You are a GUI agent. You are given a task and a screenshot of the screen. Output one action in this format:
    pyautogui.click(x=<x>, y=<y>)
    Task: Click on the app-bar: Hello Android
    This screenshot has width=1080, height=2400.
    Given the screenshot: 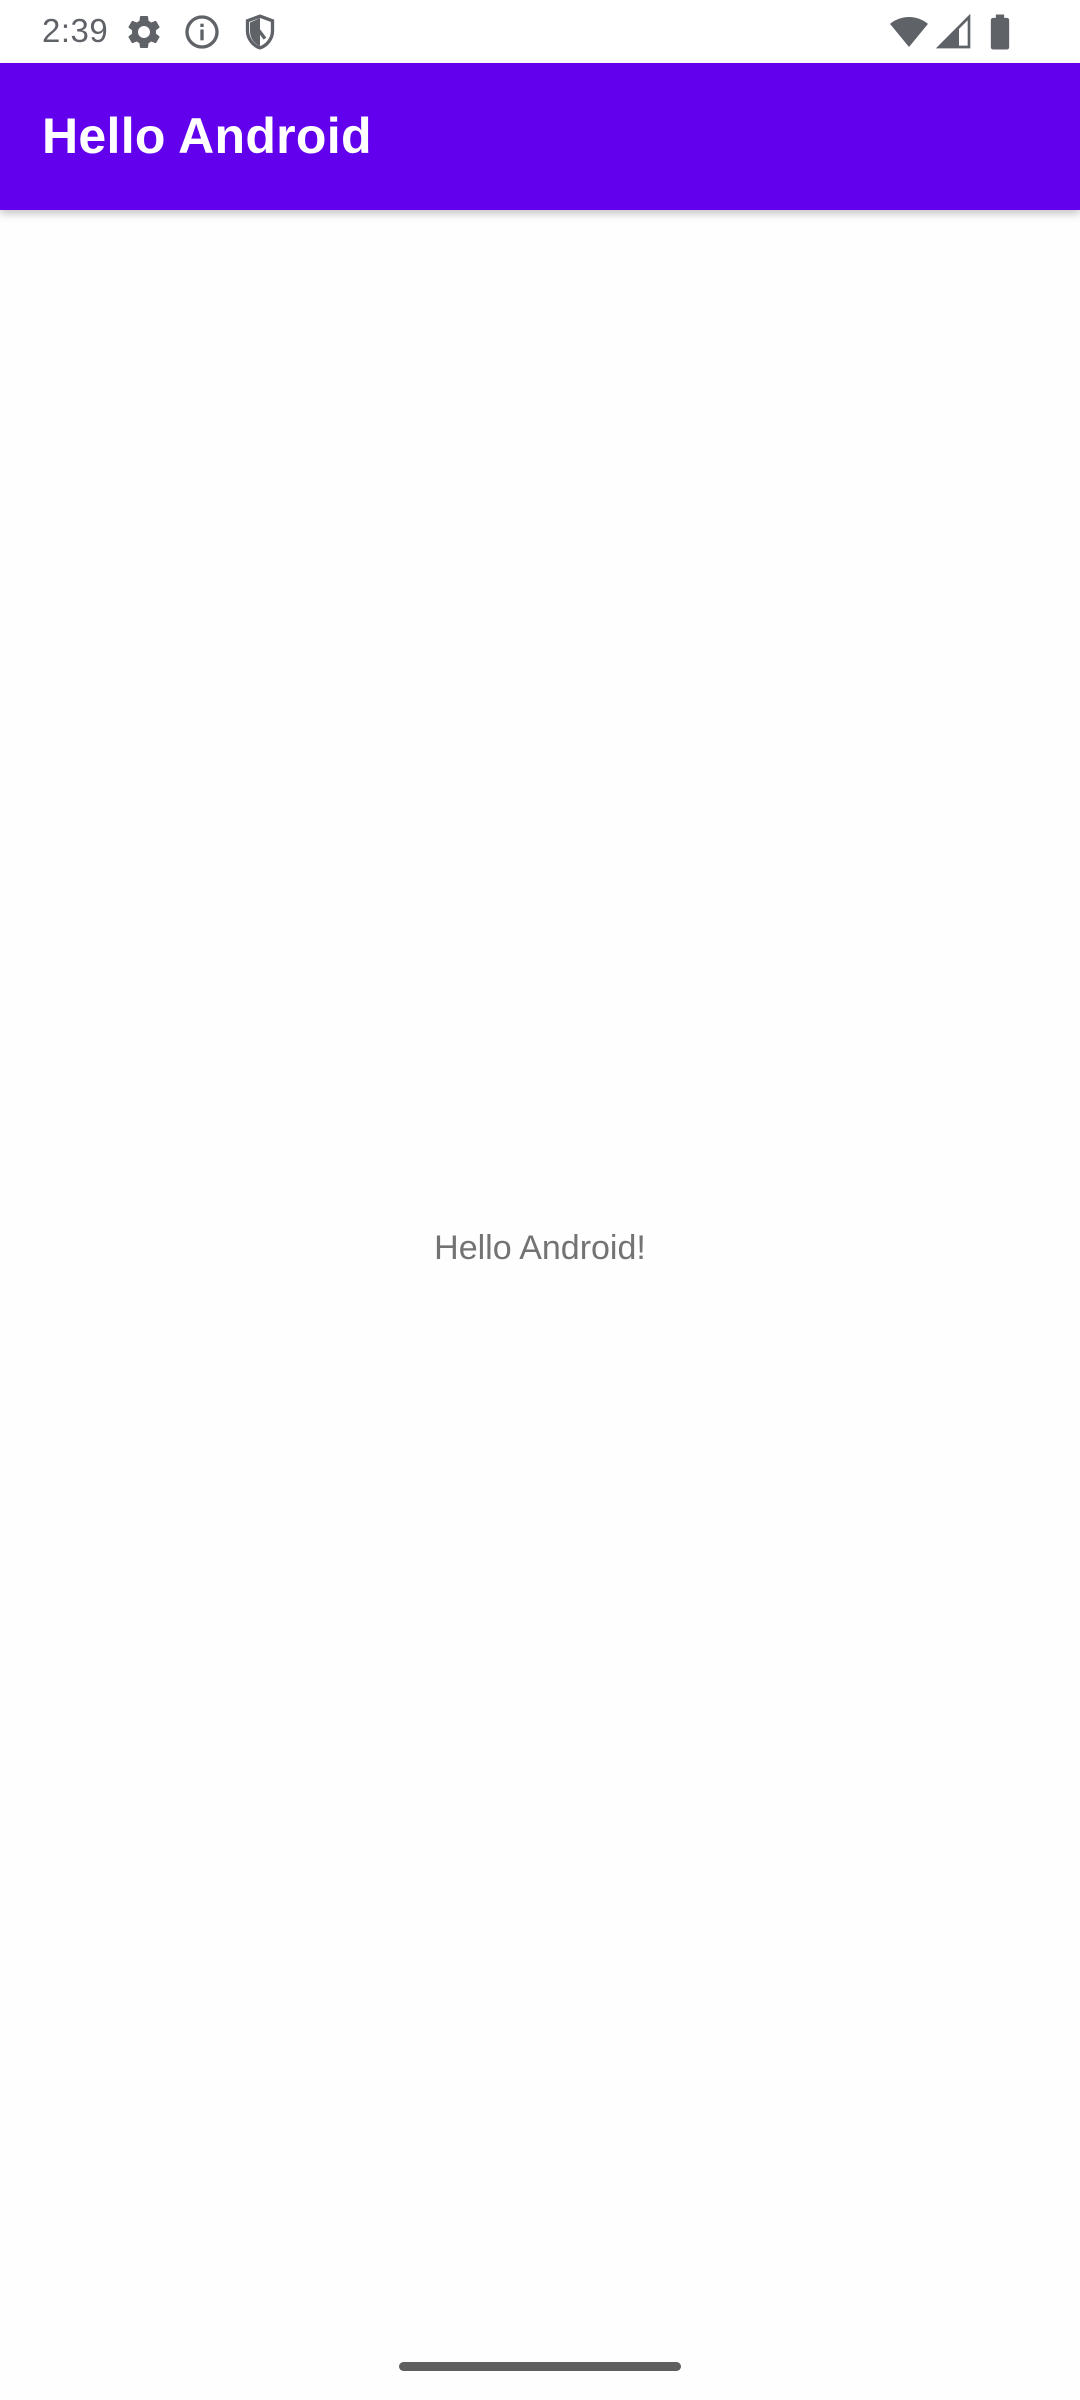 What is the action you would take?
    pyautogui.click(x=540, y=136)
    